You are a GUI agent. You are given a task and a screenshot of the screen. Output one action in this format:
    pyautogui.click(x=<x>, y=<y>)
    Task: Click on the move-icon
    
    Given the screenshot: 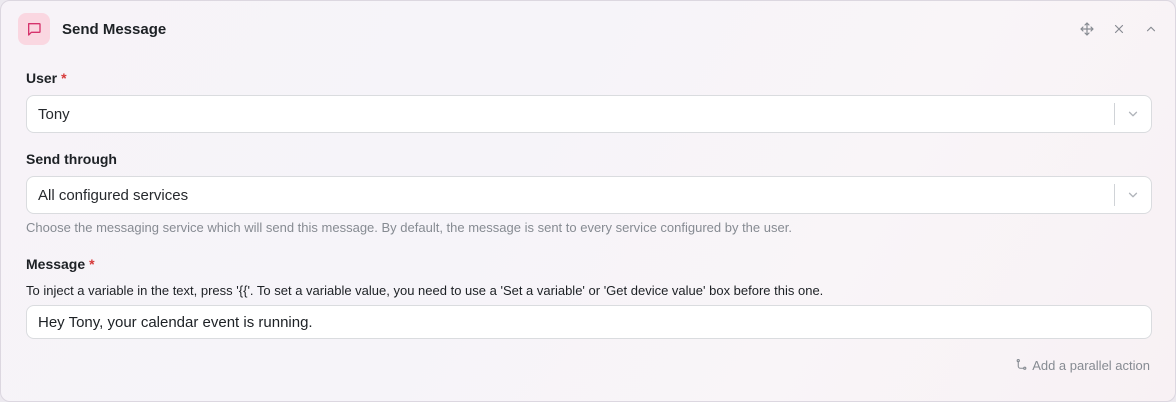 What is the action you would take?
    pyautogui.click(x=1087, y=29)
    